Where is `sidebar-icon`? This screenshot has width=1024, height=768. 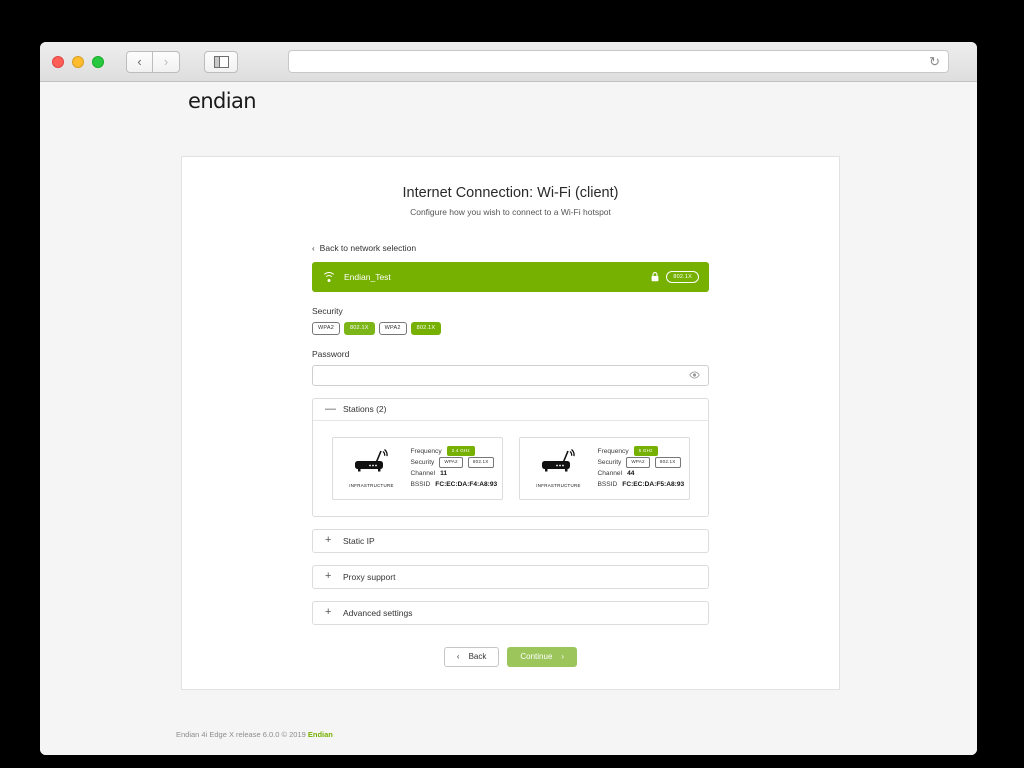 sidebar-icon is located at coordinates (221, 61).